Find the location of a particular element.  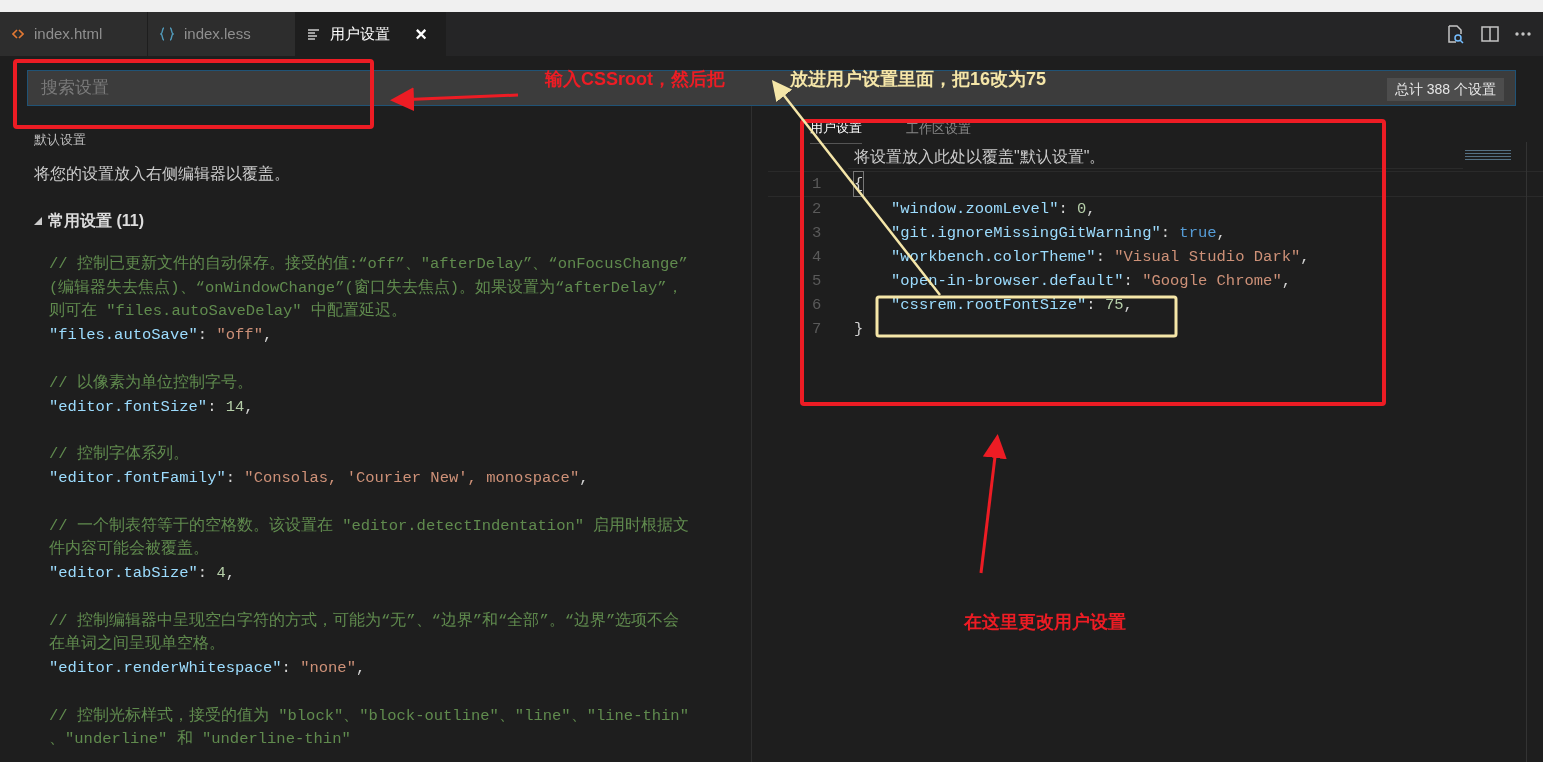

line-number: 5 is located at coordinates (817, 281).